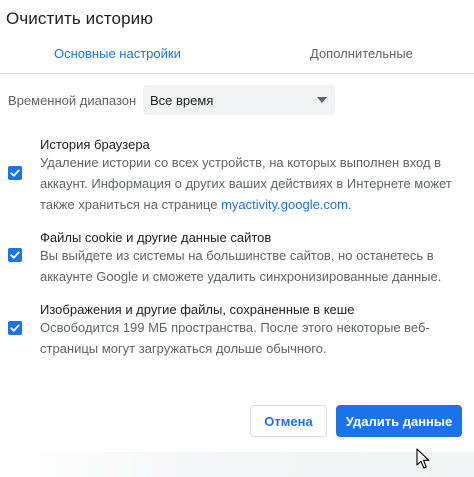 The image size is (474, 477). Describe the element at coordinates (349, 204) in the screenshot. I see `option-description-suffix: .` at that location.